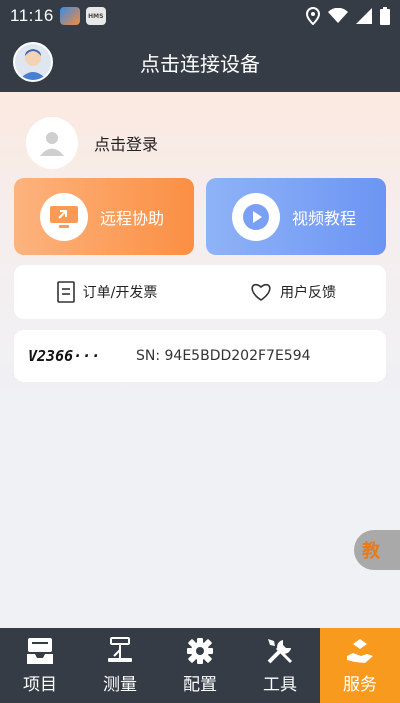  I want to click on user-feedback-link: 用户反馈, so click(293, 292).